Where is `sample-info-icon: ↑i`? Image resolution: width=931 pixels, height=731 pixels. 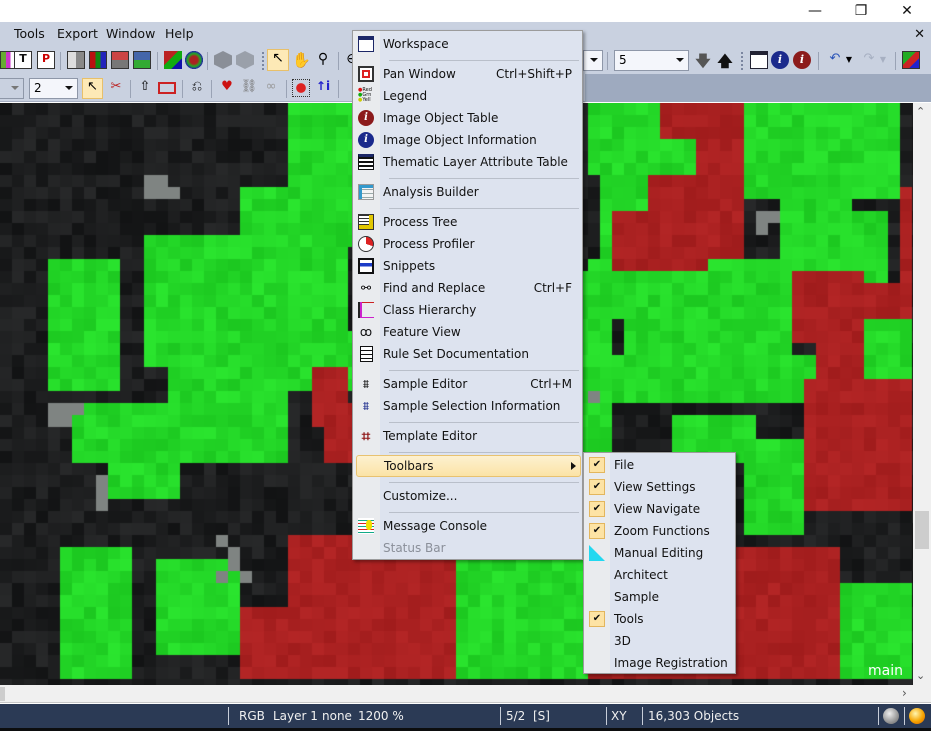 sample-info-icon: ↑i is located at coordinates (323, 88).